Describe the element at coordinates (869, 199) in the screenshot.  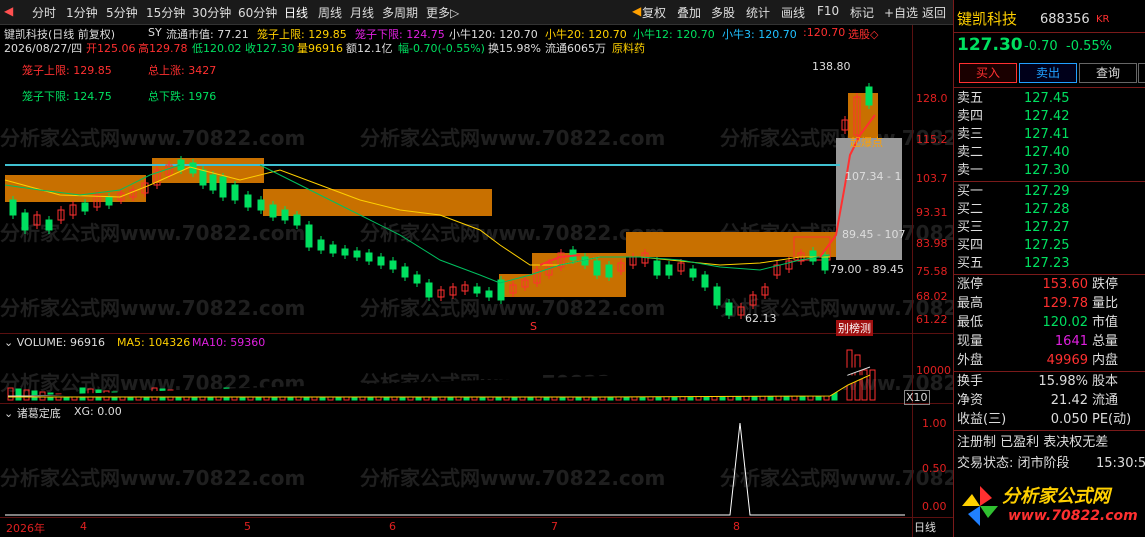
I see `price-zone-box` at that location.